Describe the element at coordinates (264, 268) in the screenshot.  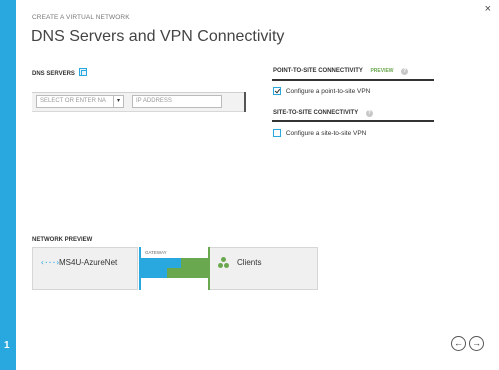
I see `clients-tile: Clients` at that location.